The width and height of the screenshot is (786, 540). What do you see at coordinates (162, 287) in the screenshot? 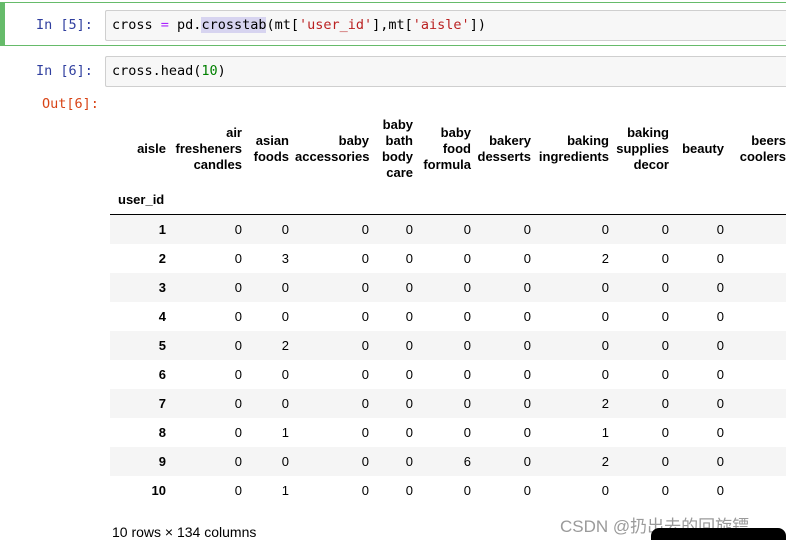
I see `row-index: 3` at bounding box center [162, 287].